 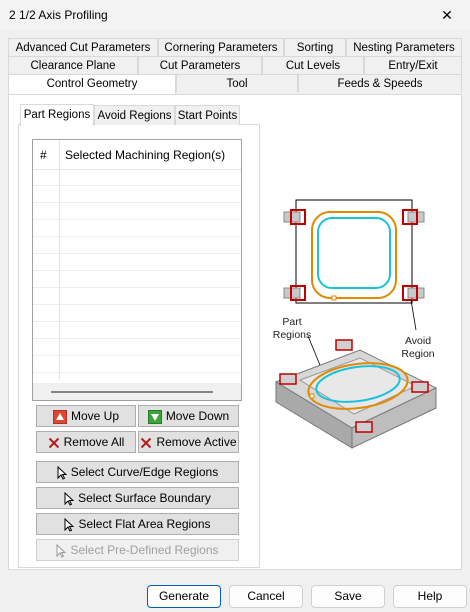 What do you see at coordinates (207, 115) in the screenshot?
I see `subtab-start-points: Start Points` at bounding box center [207, 115].